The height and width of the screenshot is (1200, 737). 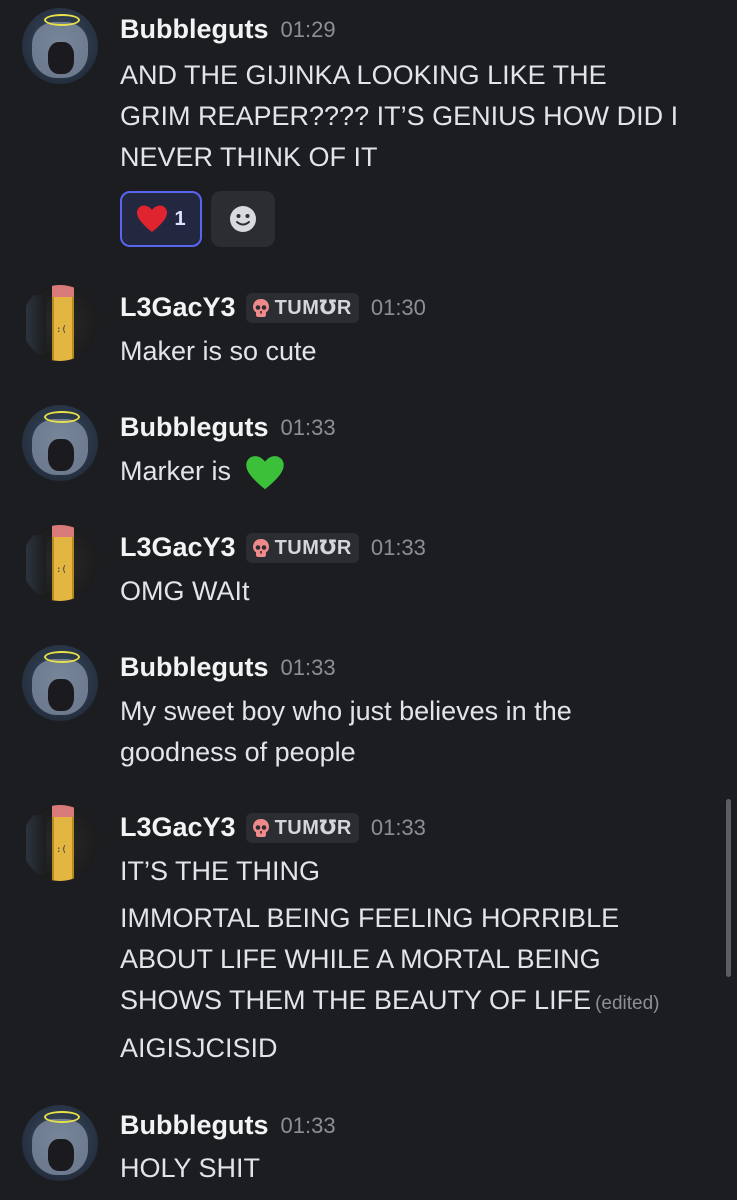 What do you see at coordinates (238, 752) in the screenshot?
I see `message-line: goodness of people` at bounding box center [238, 752].